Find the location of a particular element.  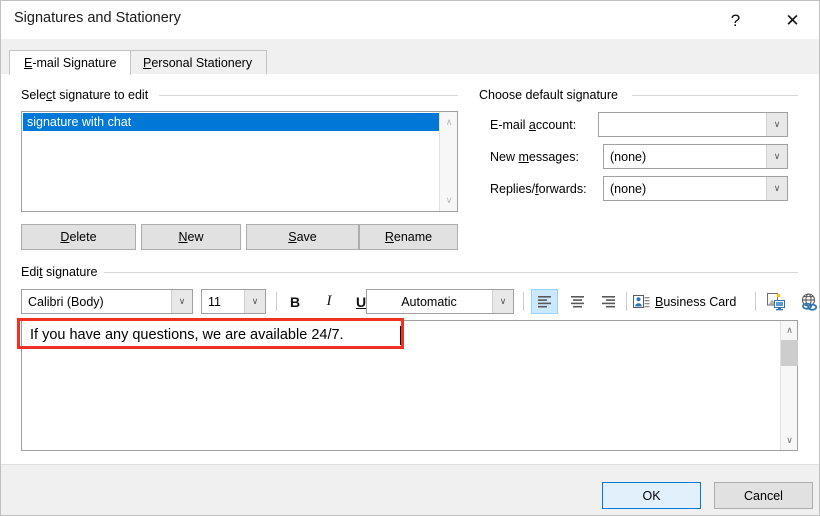

save-button: Save is located at coordinates (302, 237).